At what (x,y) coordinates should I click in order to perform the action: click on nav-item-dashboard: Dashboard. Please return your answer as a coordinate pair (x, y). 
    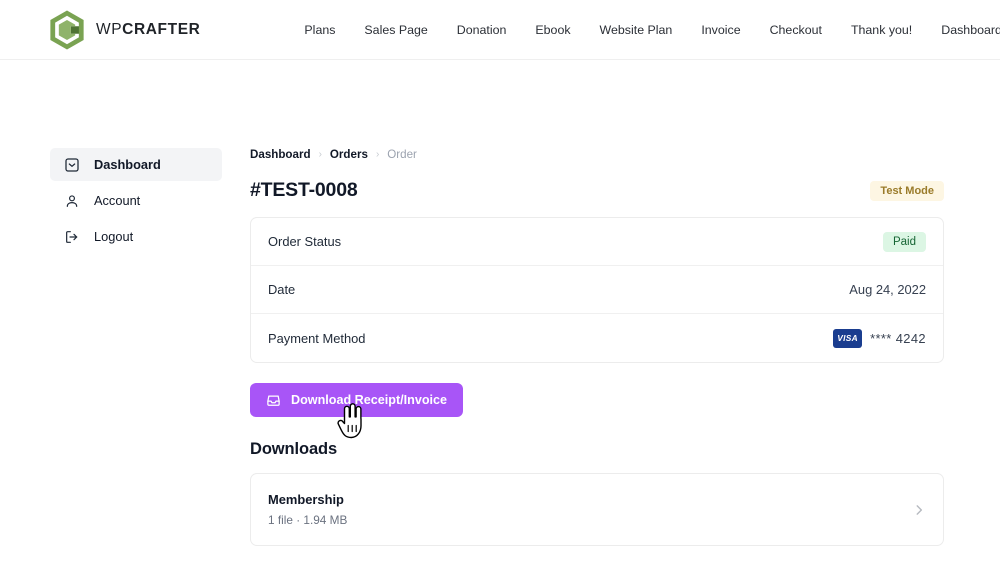
    Looking at the image, I should click on (970, 30).